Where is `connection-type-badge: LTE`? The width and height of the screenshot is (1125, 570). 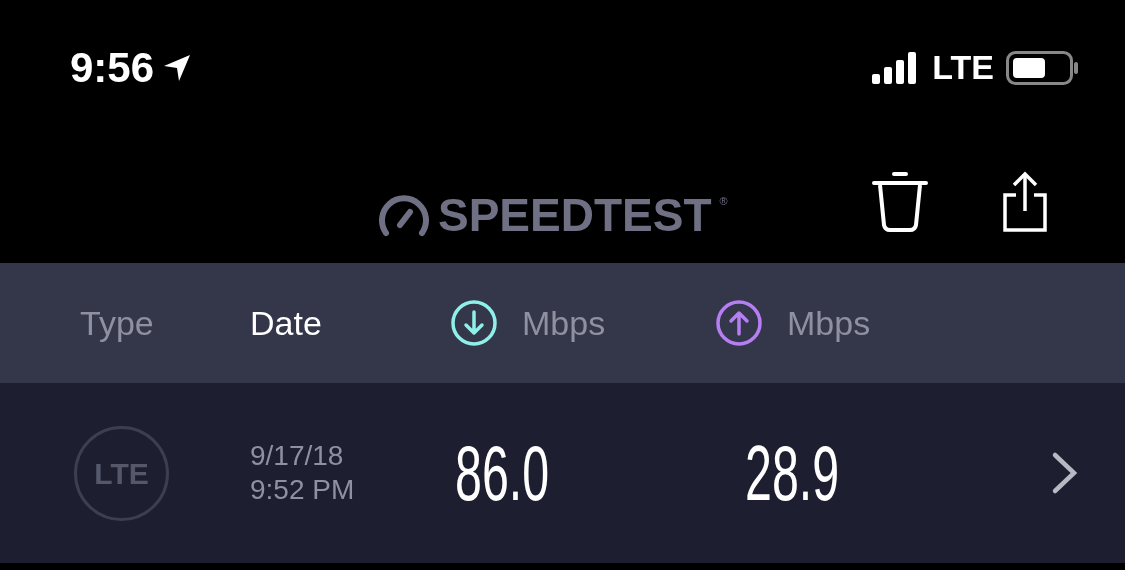 connection-type-badge: LTE is located at coordinates (121, 473).